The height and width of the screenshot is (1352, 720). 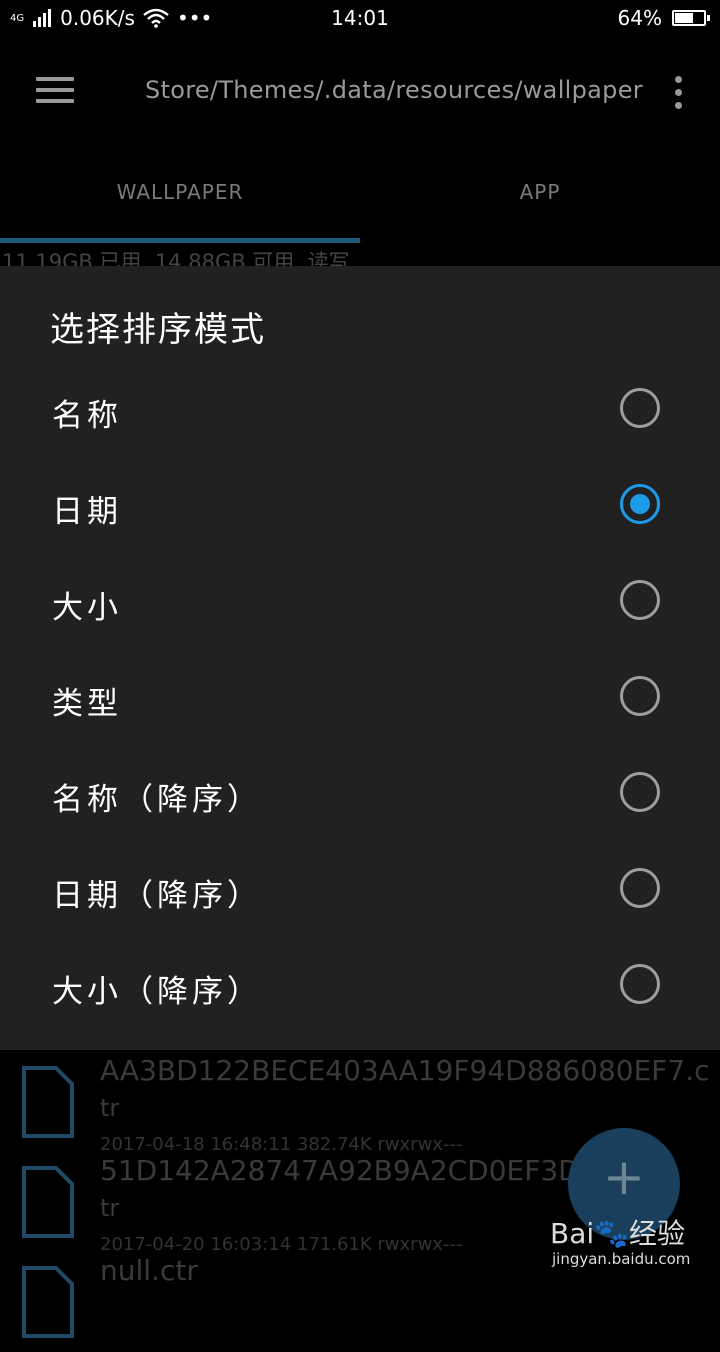 I want to click on sort-option-date: 日期, so click(x=360, y=506).